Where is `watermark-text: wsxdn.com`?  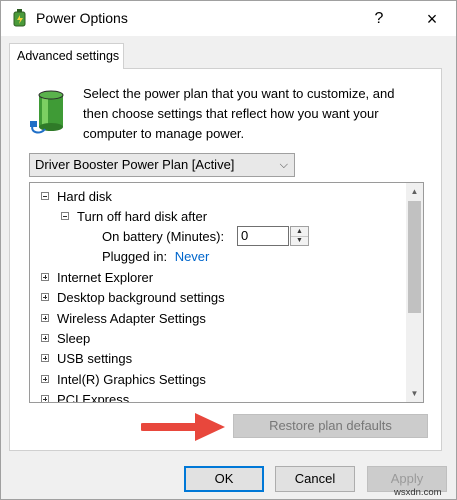 watermark-text: wsxdn.com is located at coordinates (418, 492).